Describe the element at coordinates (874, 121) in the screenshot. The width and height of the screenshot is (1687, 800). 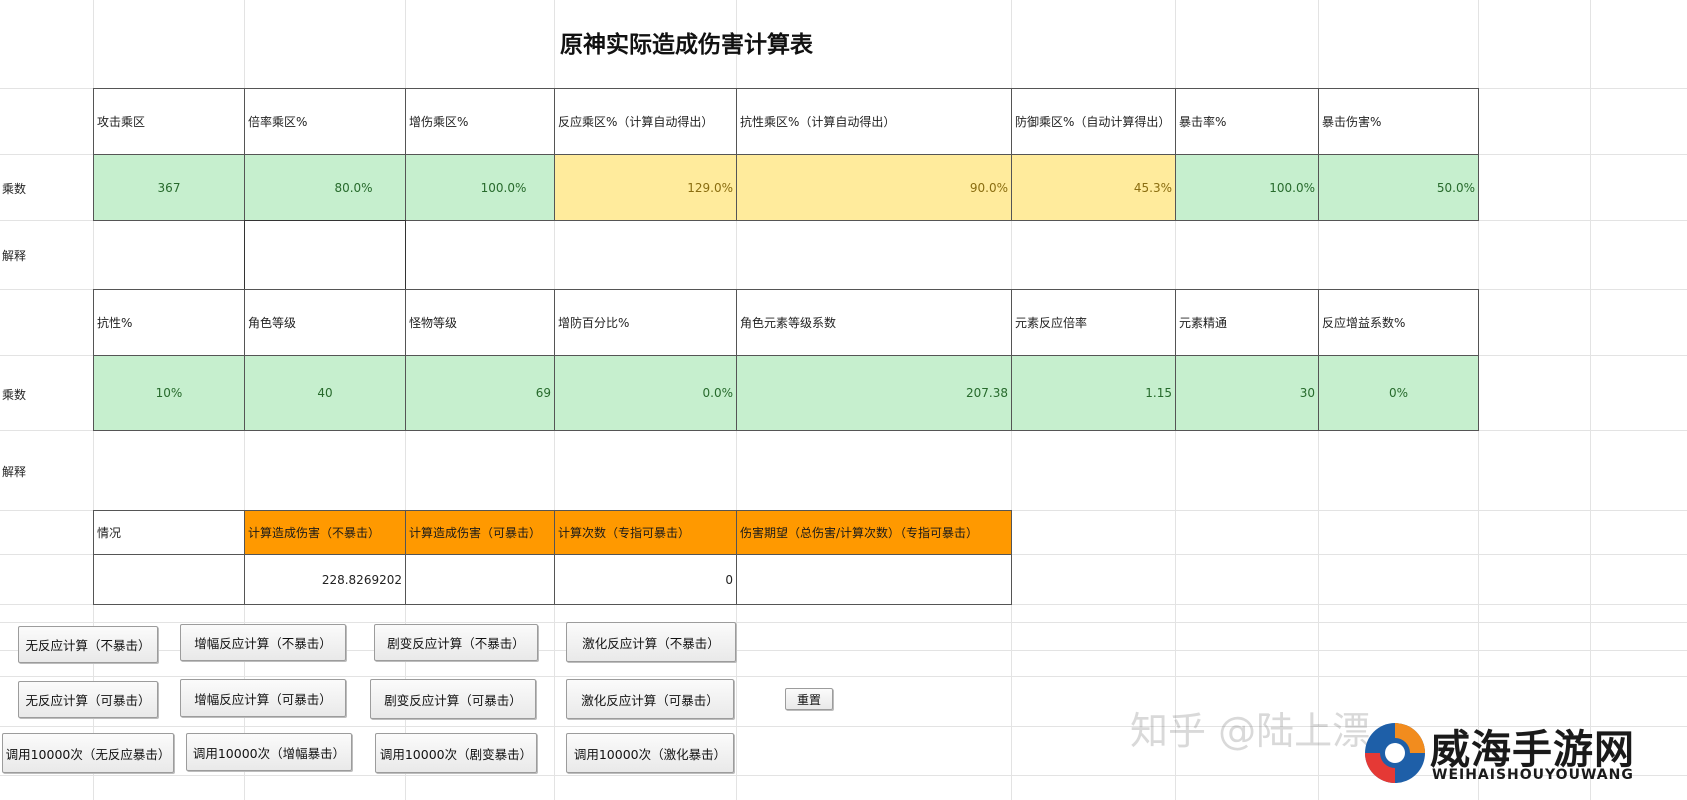
I see `header-cell: 抗性乘区%（计算自动得出）` at that location.